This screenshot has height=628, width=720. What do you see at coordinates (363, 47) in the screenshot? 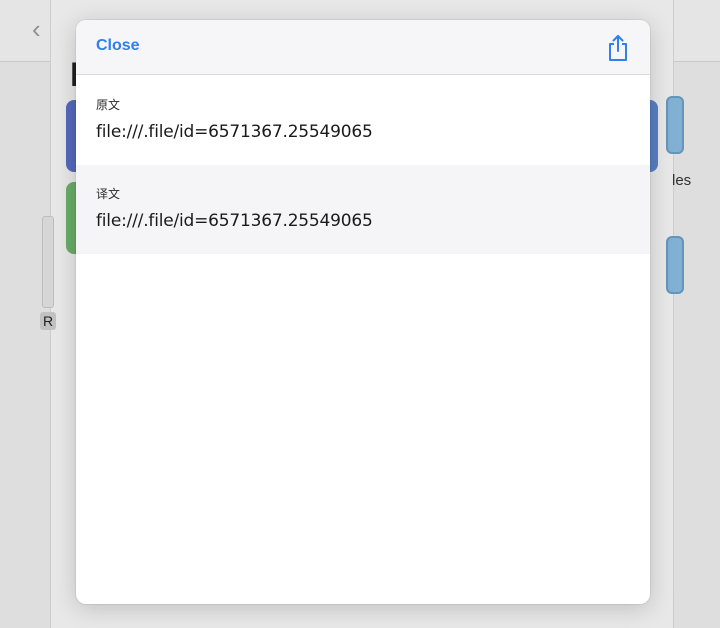
I see `modal-header: Close` at bounding box center [363, 47].